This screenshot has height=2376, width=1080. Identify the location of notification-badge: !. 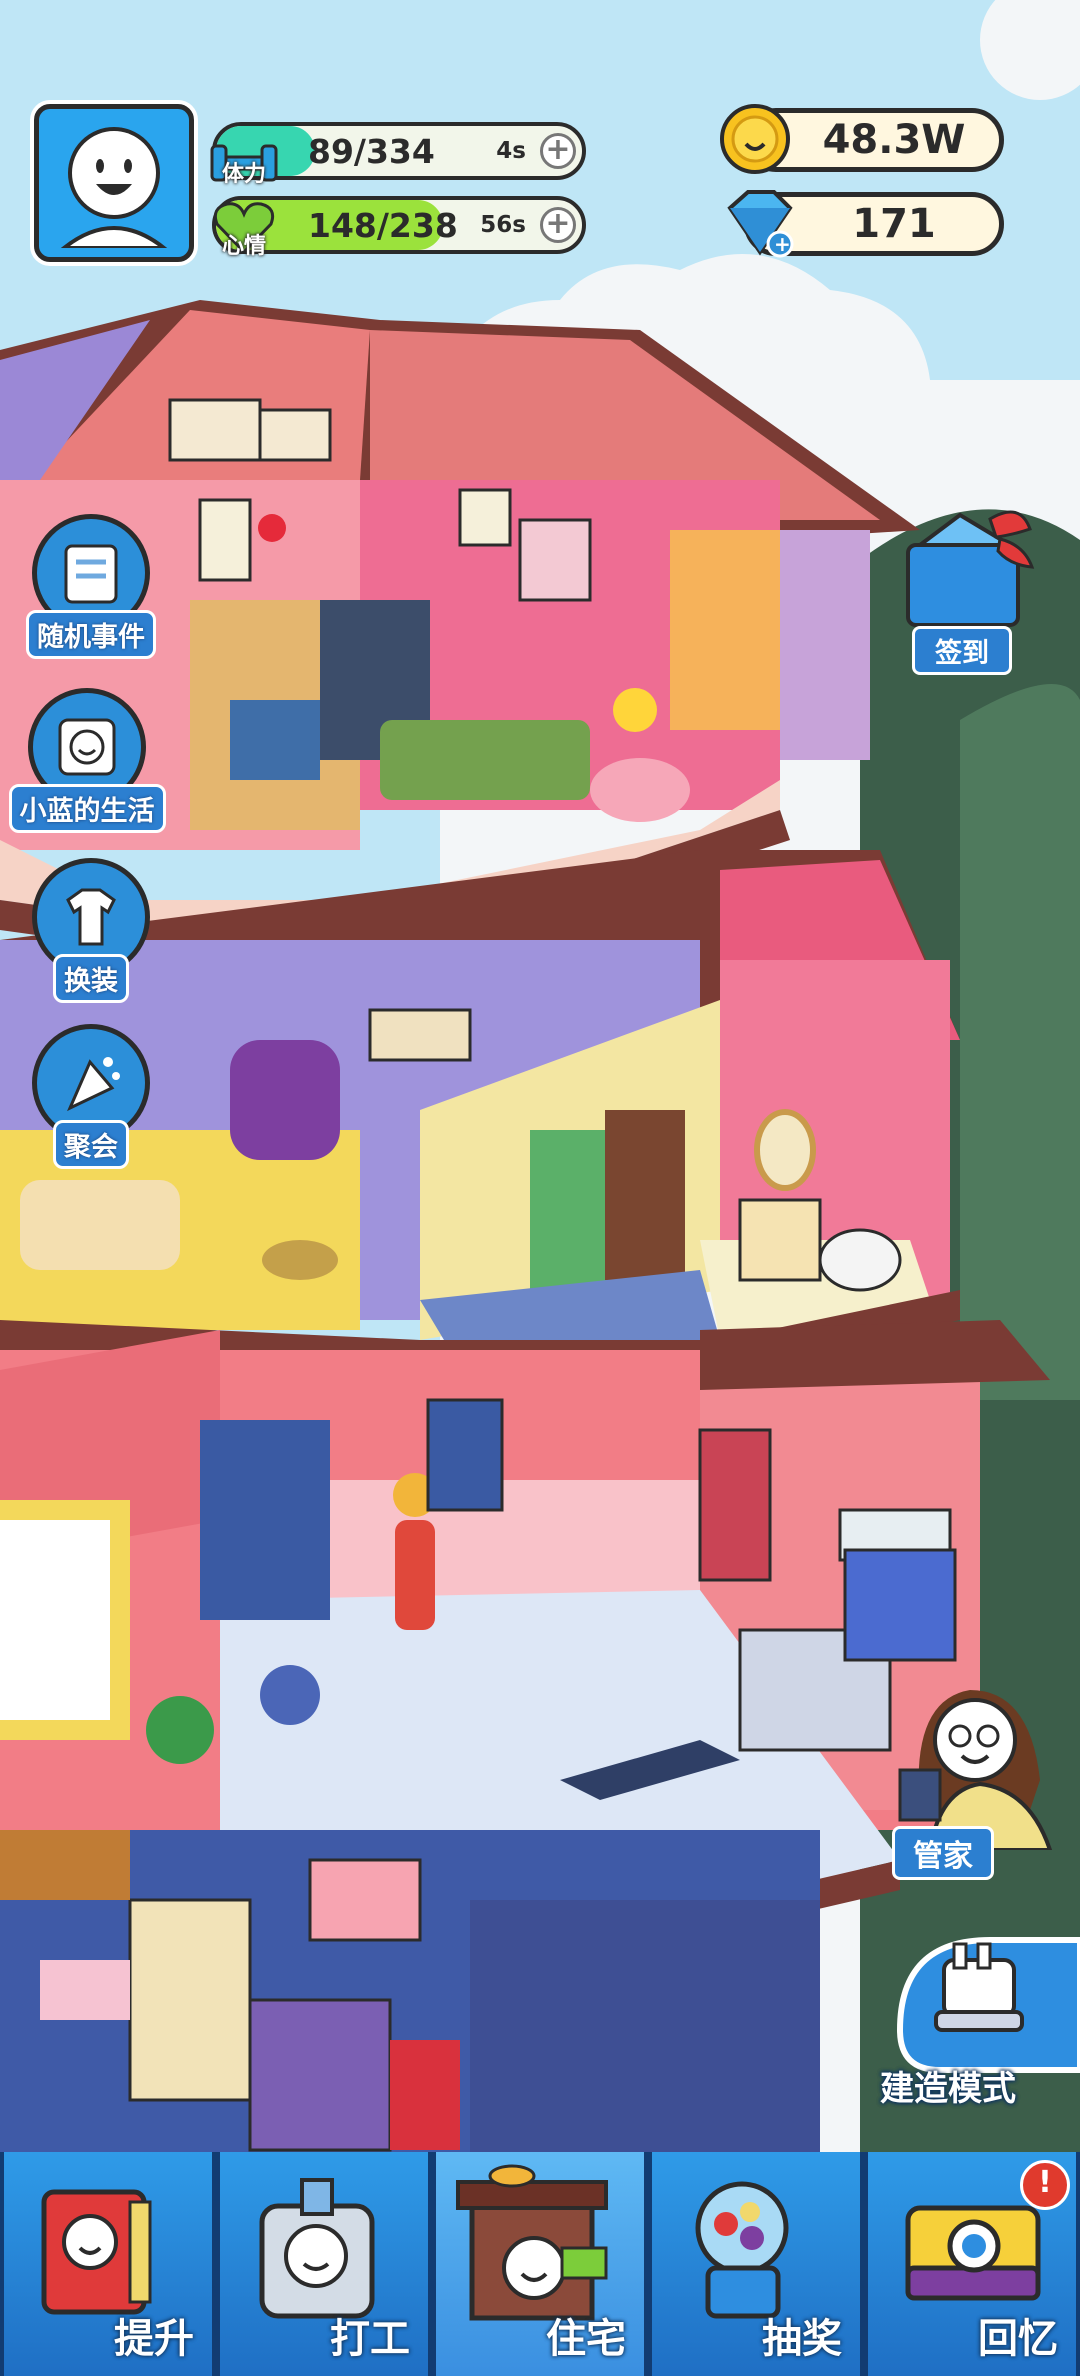
(1045, 2185).